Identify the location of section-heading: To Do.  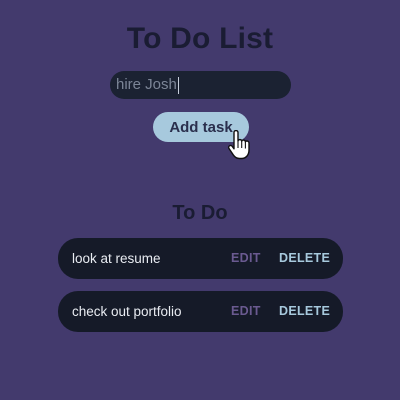
(200, 213).